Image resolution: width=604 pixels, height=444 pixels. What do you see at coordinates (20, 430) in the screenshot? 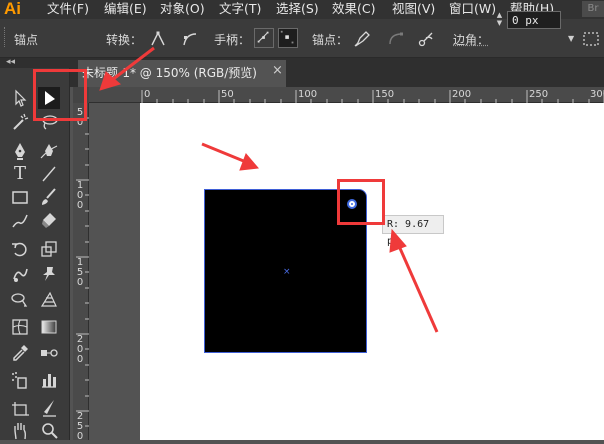
I see `hand-tool-icon` at bounding box center [20, 430].